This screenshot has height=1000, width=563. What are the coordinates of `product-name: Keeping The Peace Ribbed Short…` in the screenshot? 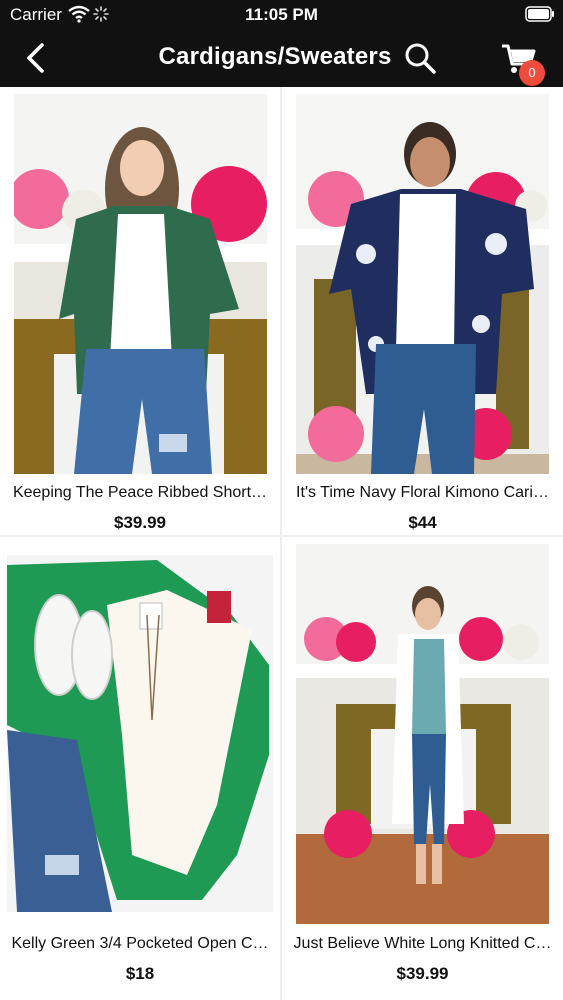 It's located at (140, 492).